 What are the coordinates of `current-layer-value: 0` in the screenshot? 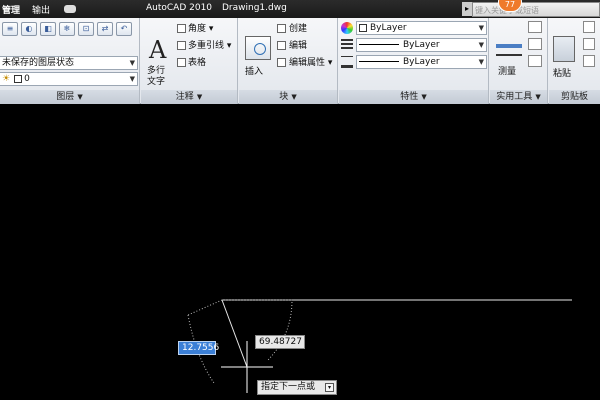 It's located at (27, 79).